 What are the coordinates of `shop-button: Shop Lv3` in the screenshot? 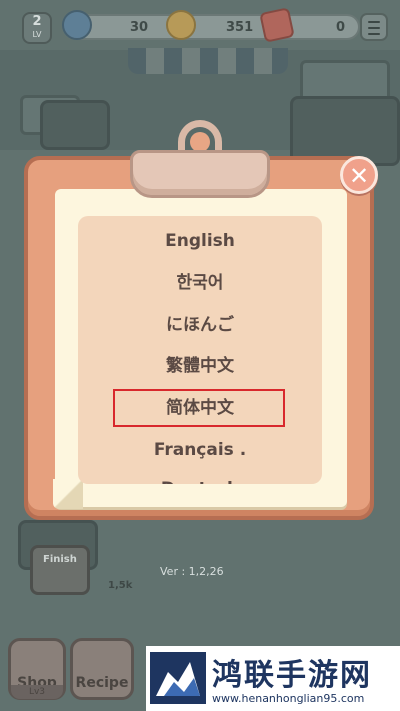 It's located at (37, 669).